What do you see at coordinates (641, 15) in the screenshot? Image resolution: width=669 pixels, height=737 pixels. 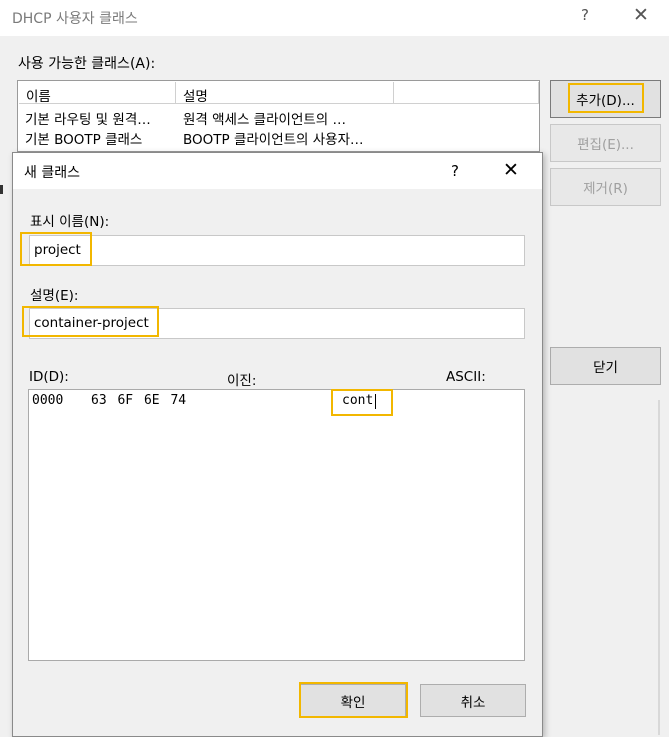 I see `outer-close-icon: ✕` at bounding box center [641, 15].